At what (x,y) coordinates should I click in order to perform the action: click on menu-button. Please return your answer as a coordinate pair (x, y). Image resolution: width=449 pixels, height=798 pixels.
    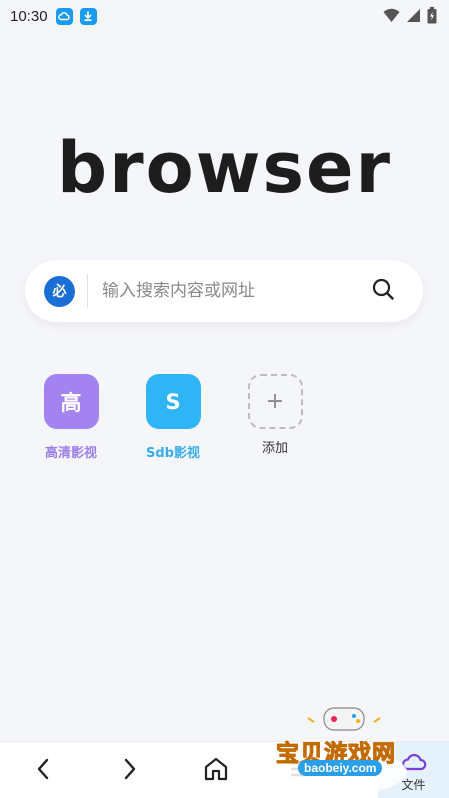
    Looking at the image, I should click on (302, 770).